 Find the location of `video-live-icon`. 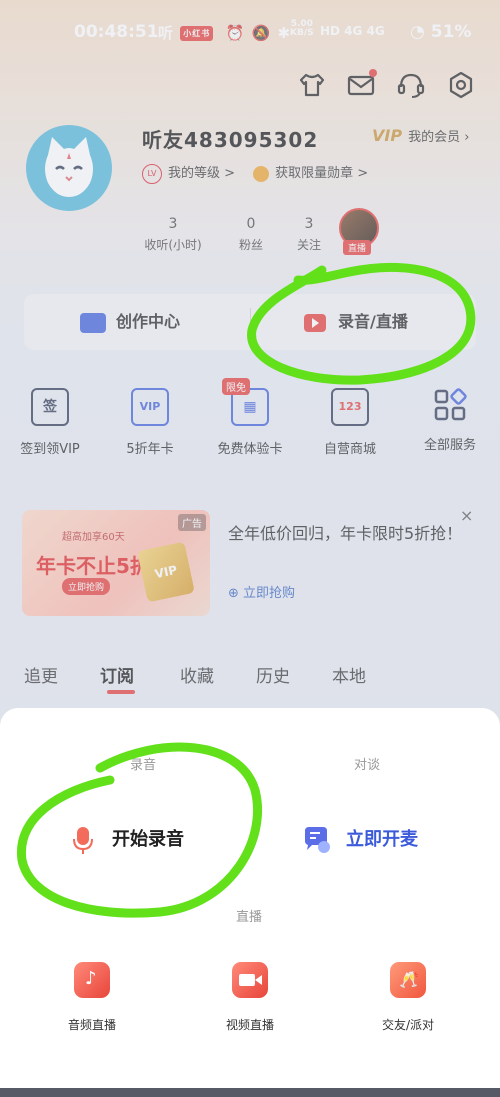

video-live-icon is located at coordinates (250, 980).